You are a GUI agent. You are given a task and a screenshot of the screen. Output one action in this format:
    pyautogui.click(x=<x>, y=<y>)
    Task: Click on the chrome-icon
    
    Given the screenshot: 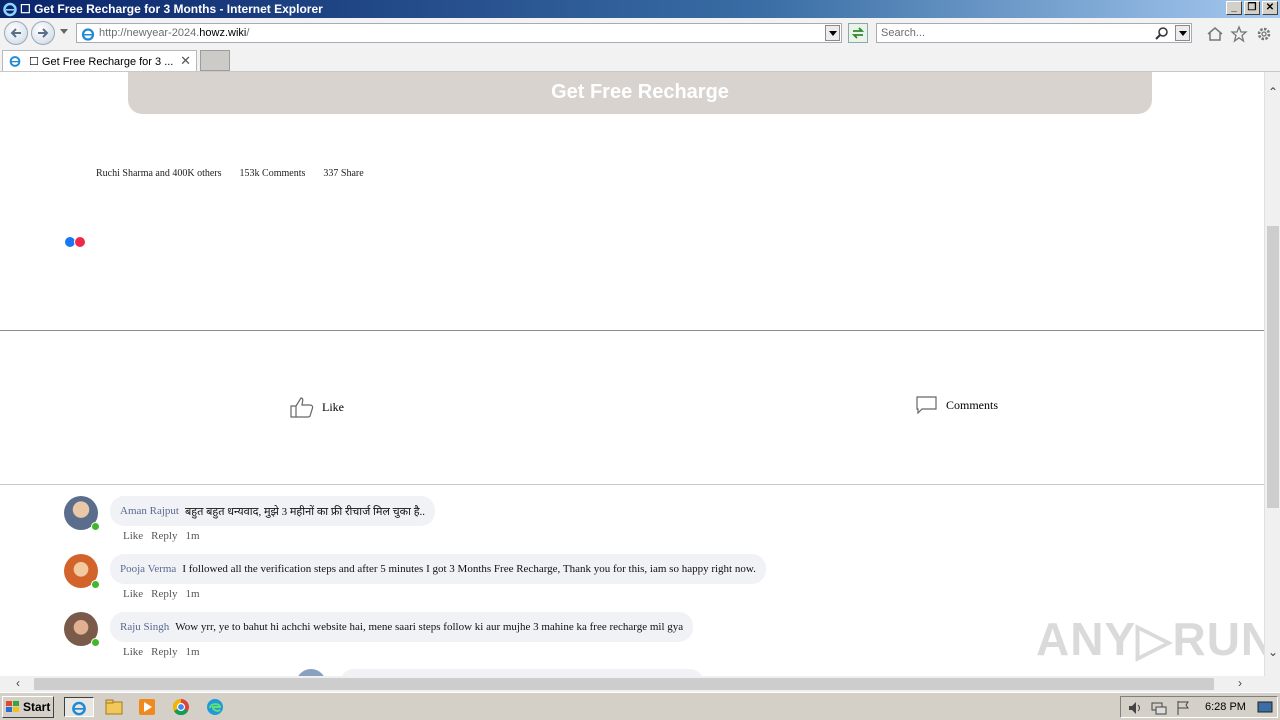 What is the action you would take?
    pyautogui.click(x=181, y=707)
    